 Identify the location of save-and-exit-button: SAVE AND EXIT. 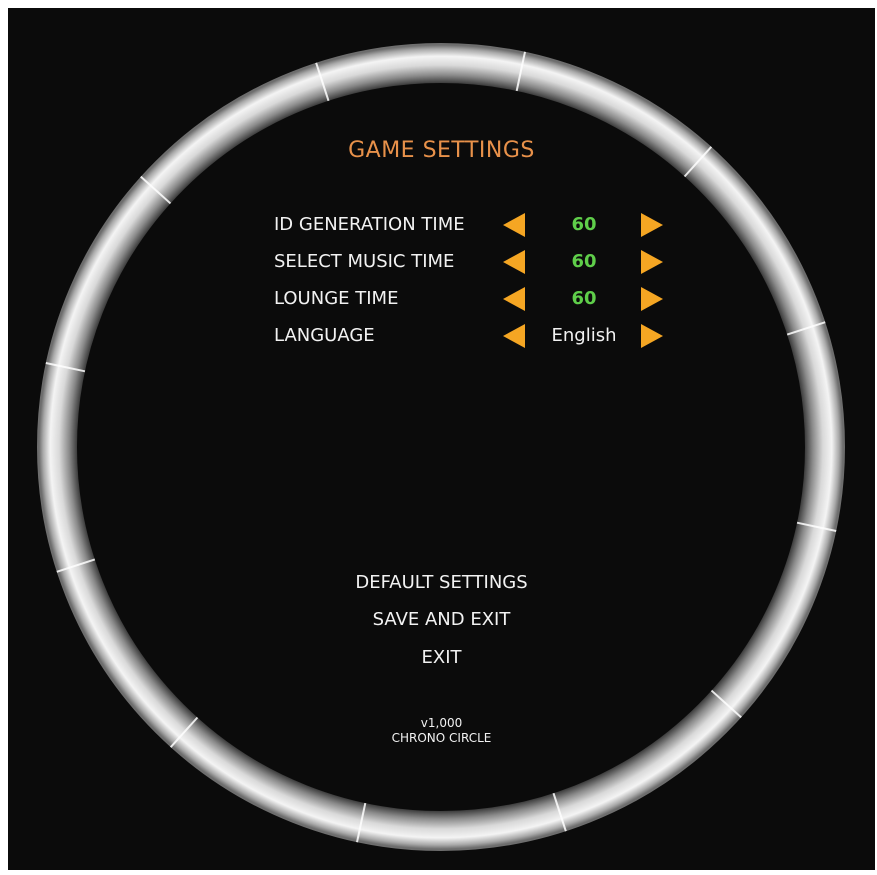
(441, 619).